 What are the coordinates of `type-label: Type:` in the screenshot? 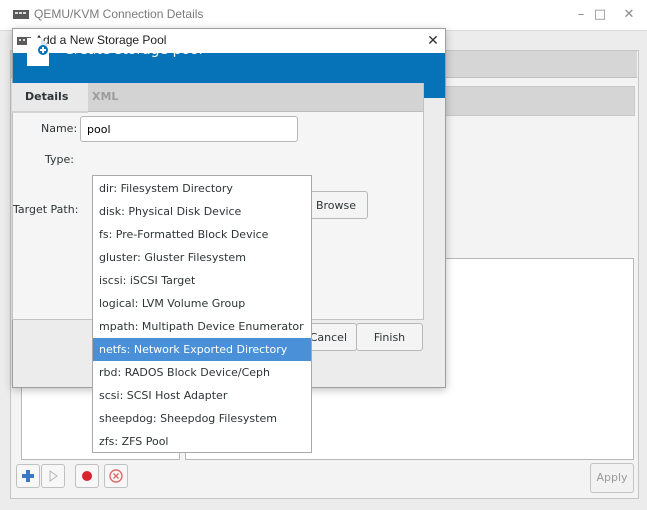 It's located at (59, 159).